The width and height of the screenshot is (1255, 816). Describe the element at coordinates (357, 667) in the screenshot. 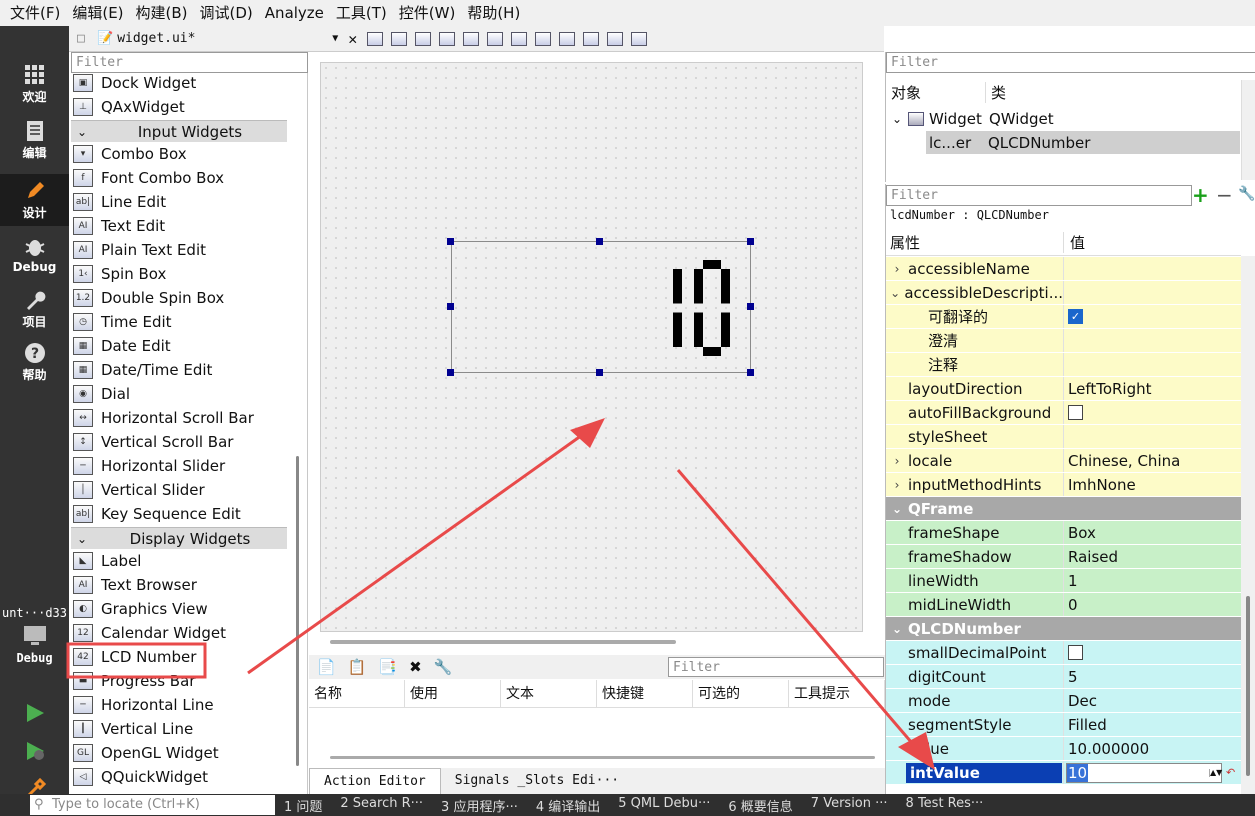

I see `copy-action-icon: 📋` at that location.